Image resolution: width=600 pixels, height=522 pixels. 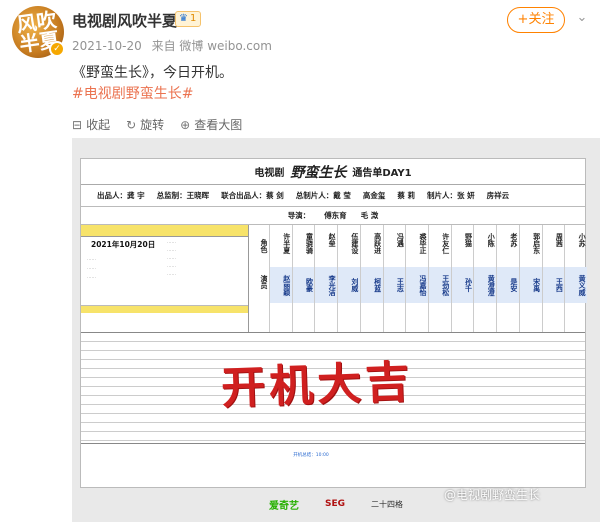 I want to click on sheet-title-suffix: 通告单DAY1, so click(x=382, y=173).